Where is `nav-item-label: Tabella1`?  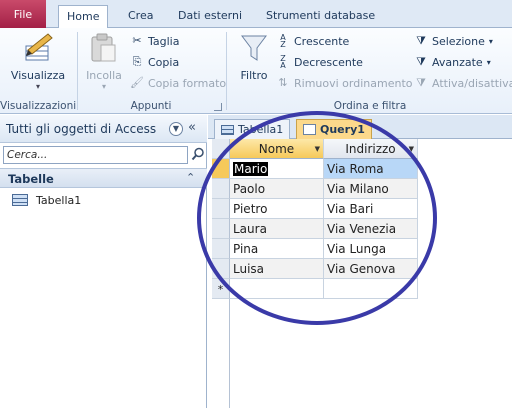 nav-item-label: Tabella1 is located at coordinates (59, 200).